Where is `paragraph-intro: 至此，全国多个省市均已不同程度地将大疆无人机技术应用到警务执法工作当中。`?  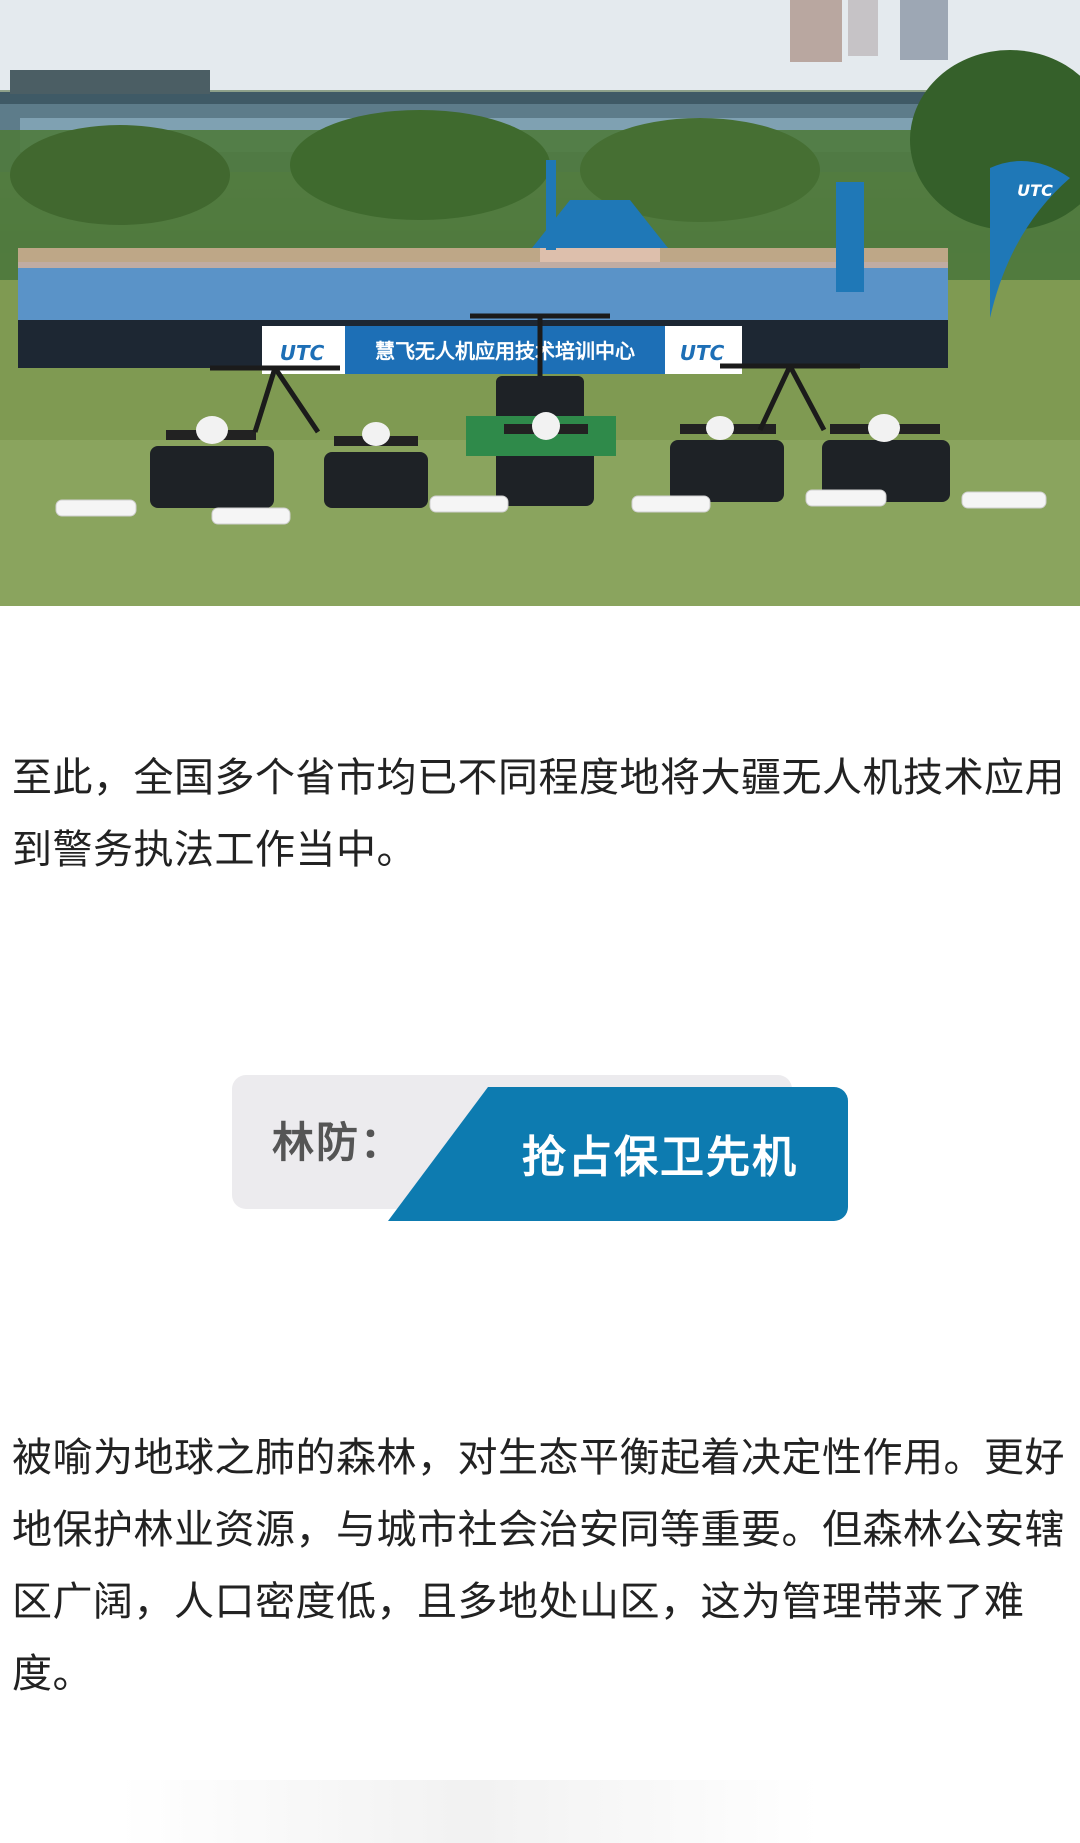
paragraph-intro: 至此，全国多个省市均已不同程度地将大疆无人机技术应用到警务执法工作当中。 is located at coordinates (538, 814).